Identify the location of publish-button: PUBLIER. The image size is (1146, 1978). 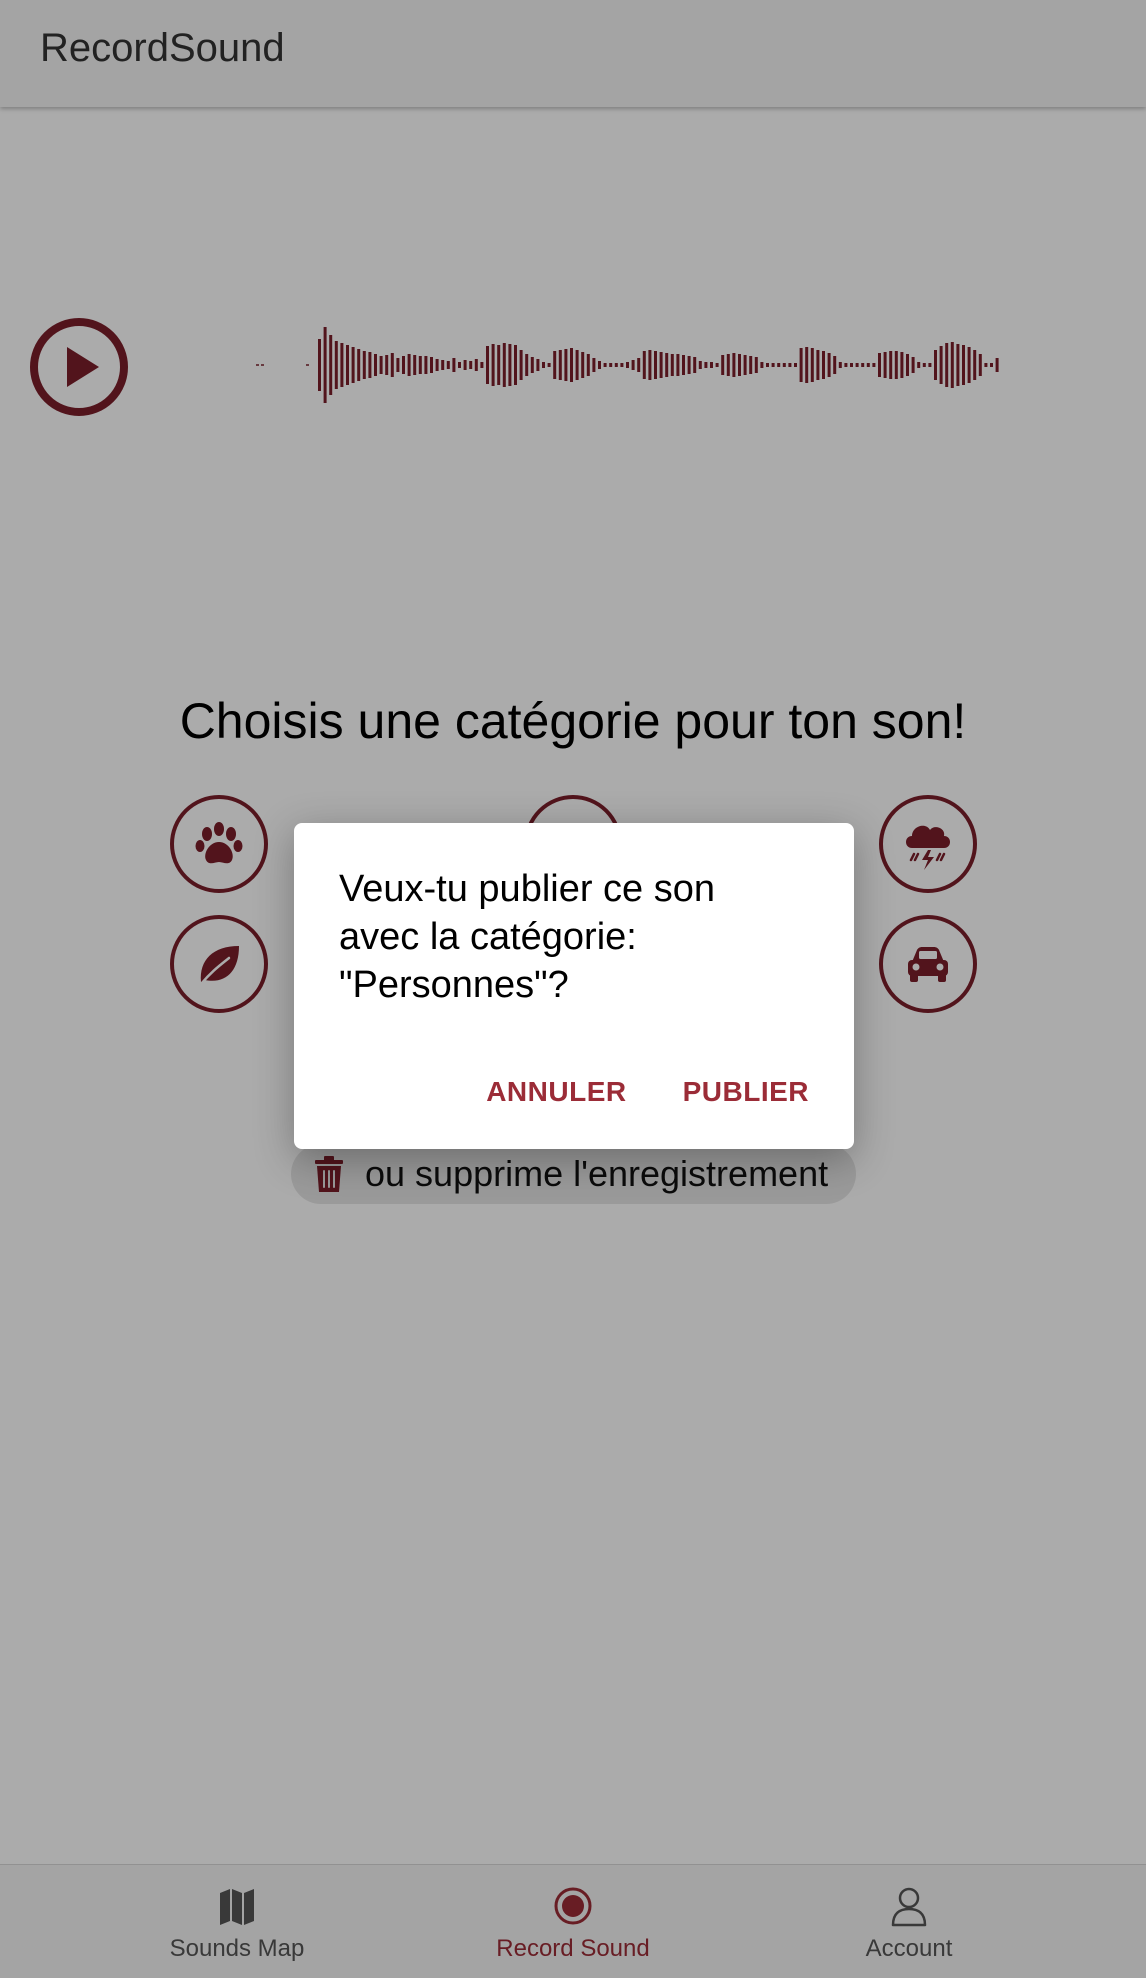
(746, 1092).